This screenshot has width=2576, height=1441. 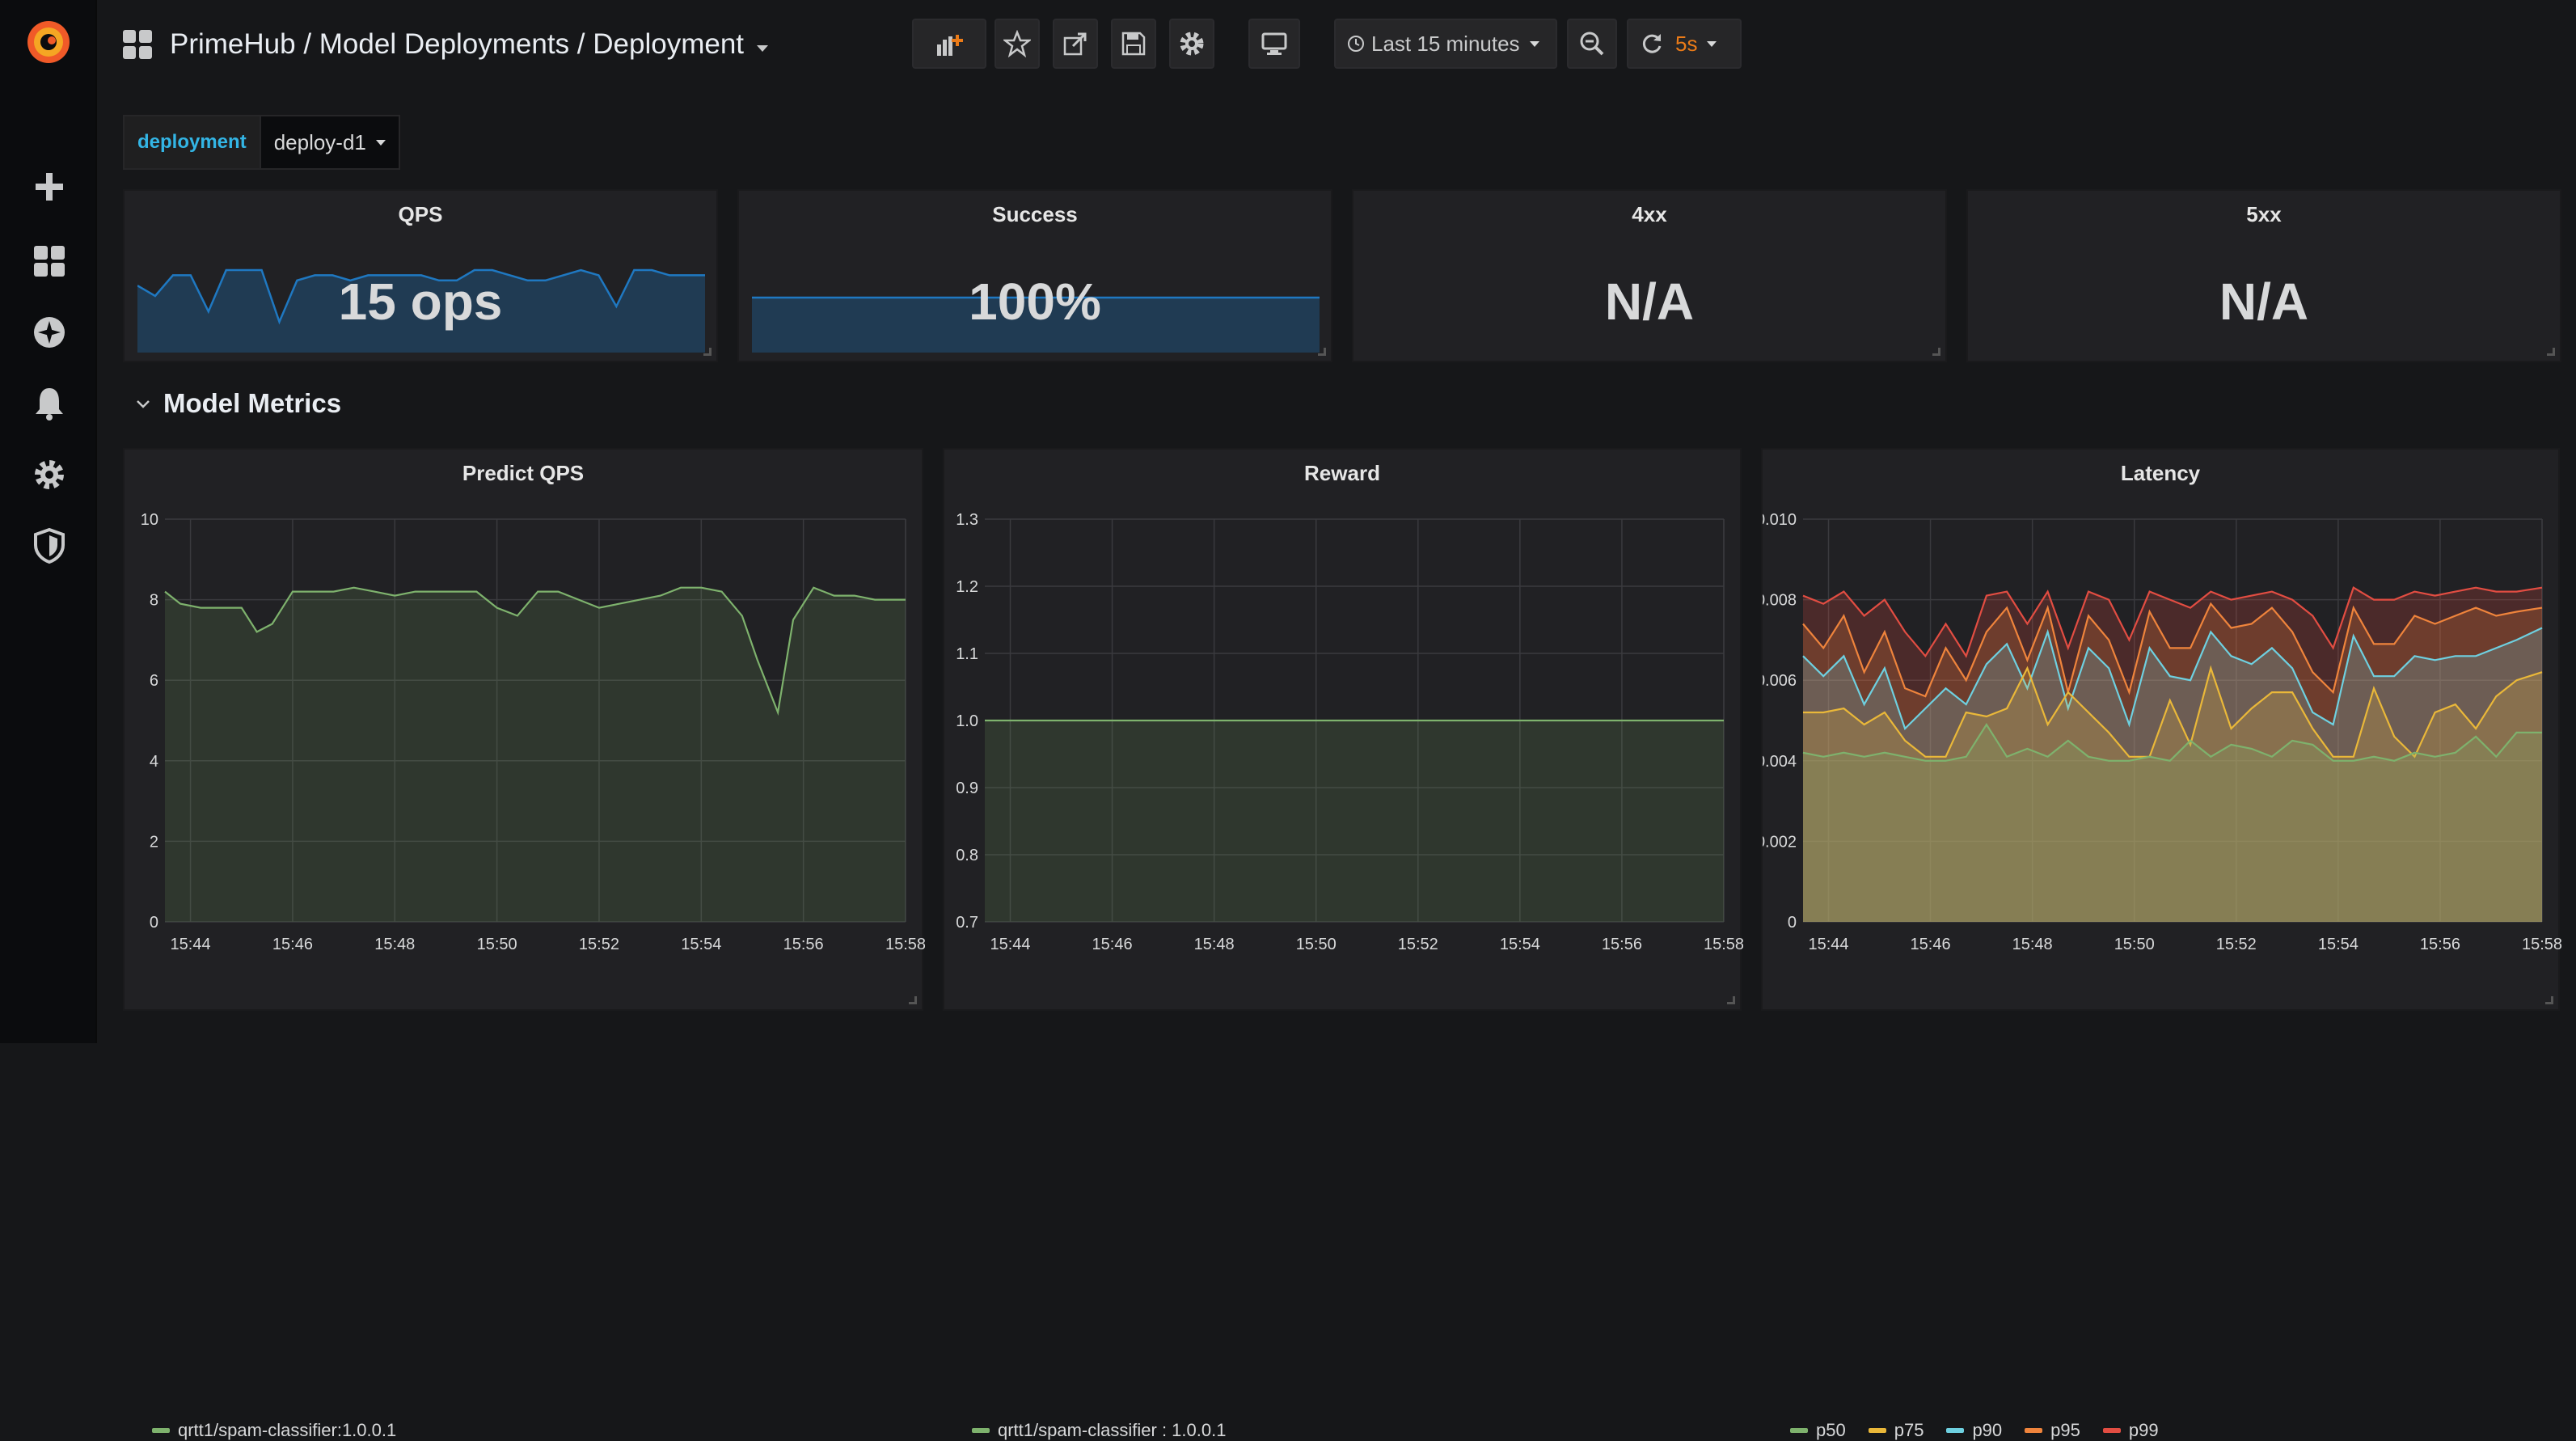 I want to click on add-panel-button, so click(x=949, y=44).